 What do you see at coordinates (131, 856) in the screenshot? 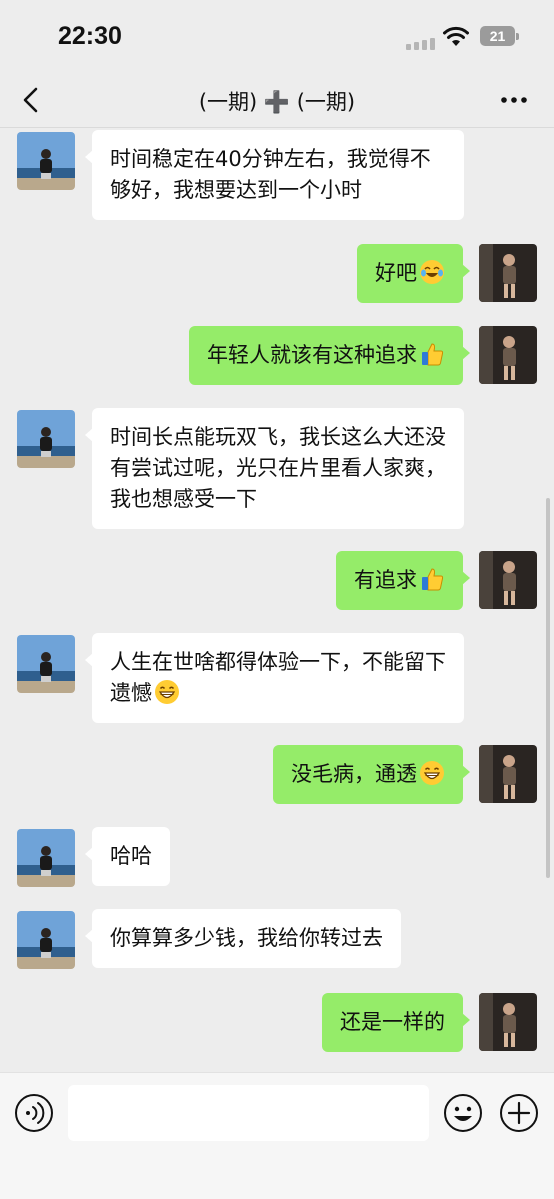
I see `message-text: 哈哈` at bounding box center [131, 856].